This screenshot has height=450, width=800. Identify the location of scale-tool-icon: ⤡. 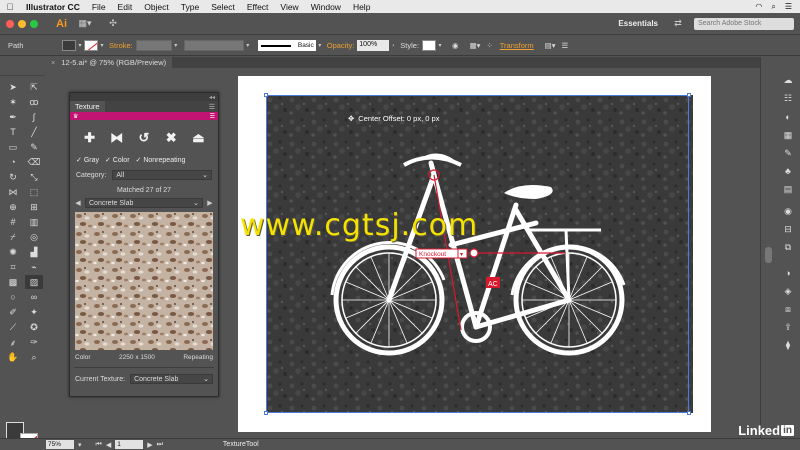
(34, 177).